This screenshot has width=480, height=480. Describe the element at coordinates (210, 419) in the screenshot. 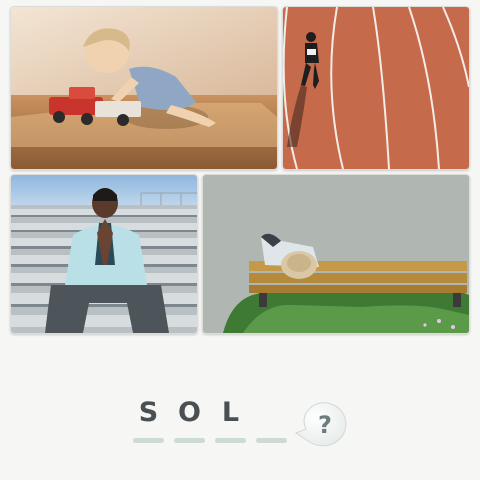

I see `answer-slots: S O L` at that location.